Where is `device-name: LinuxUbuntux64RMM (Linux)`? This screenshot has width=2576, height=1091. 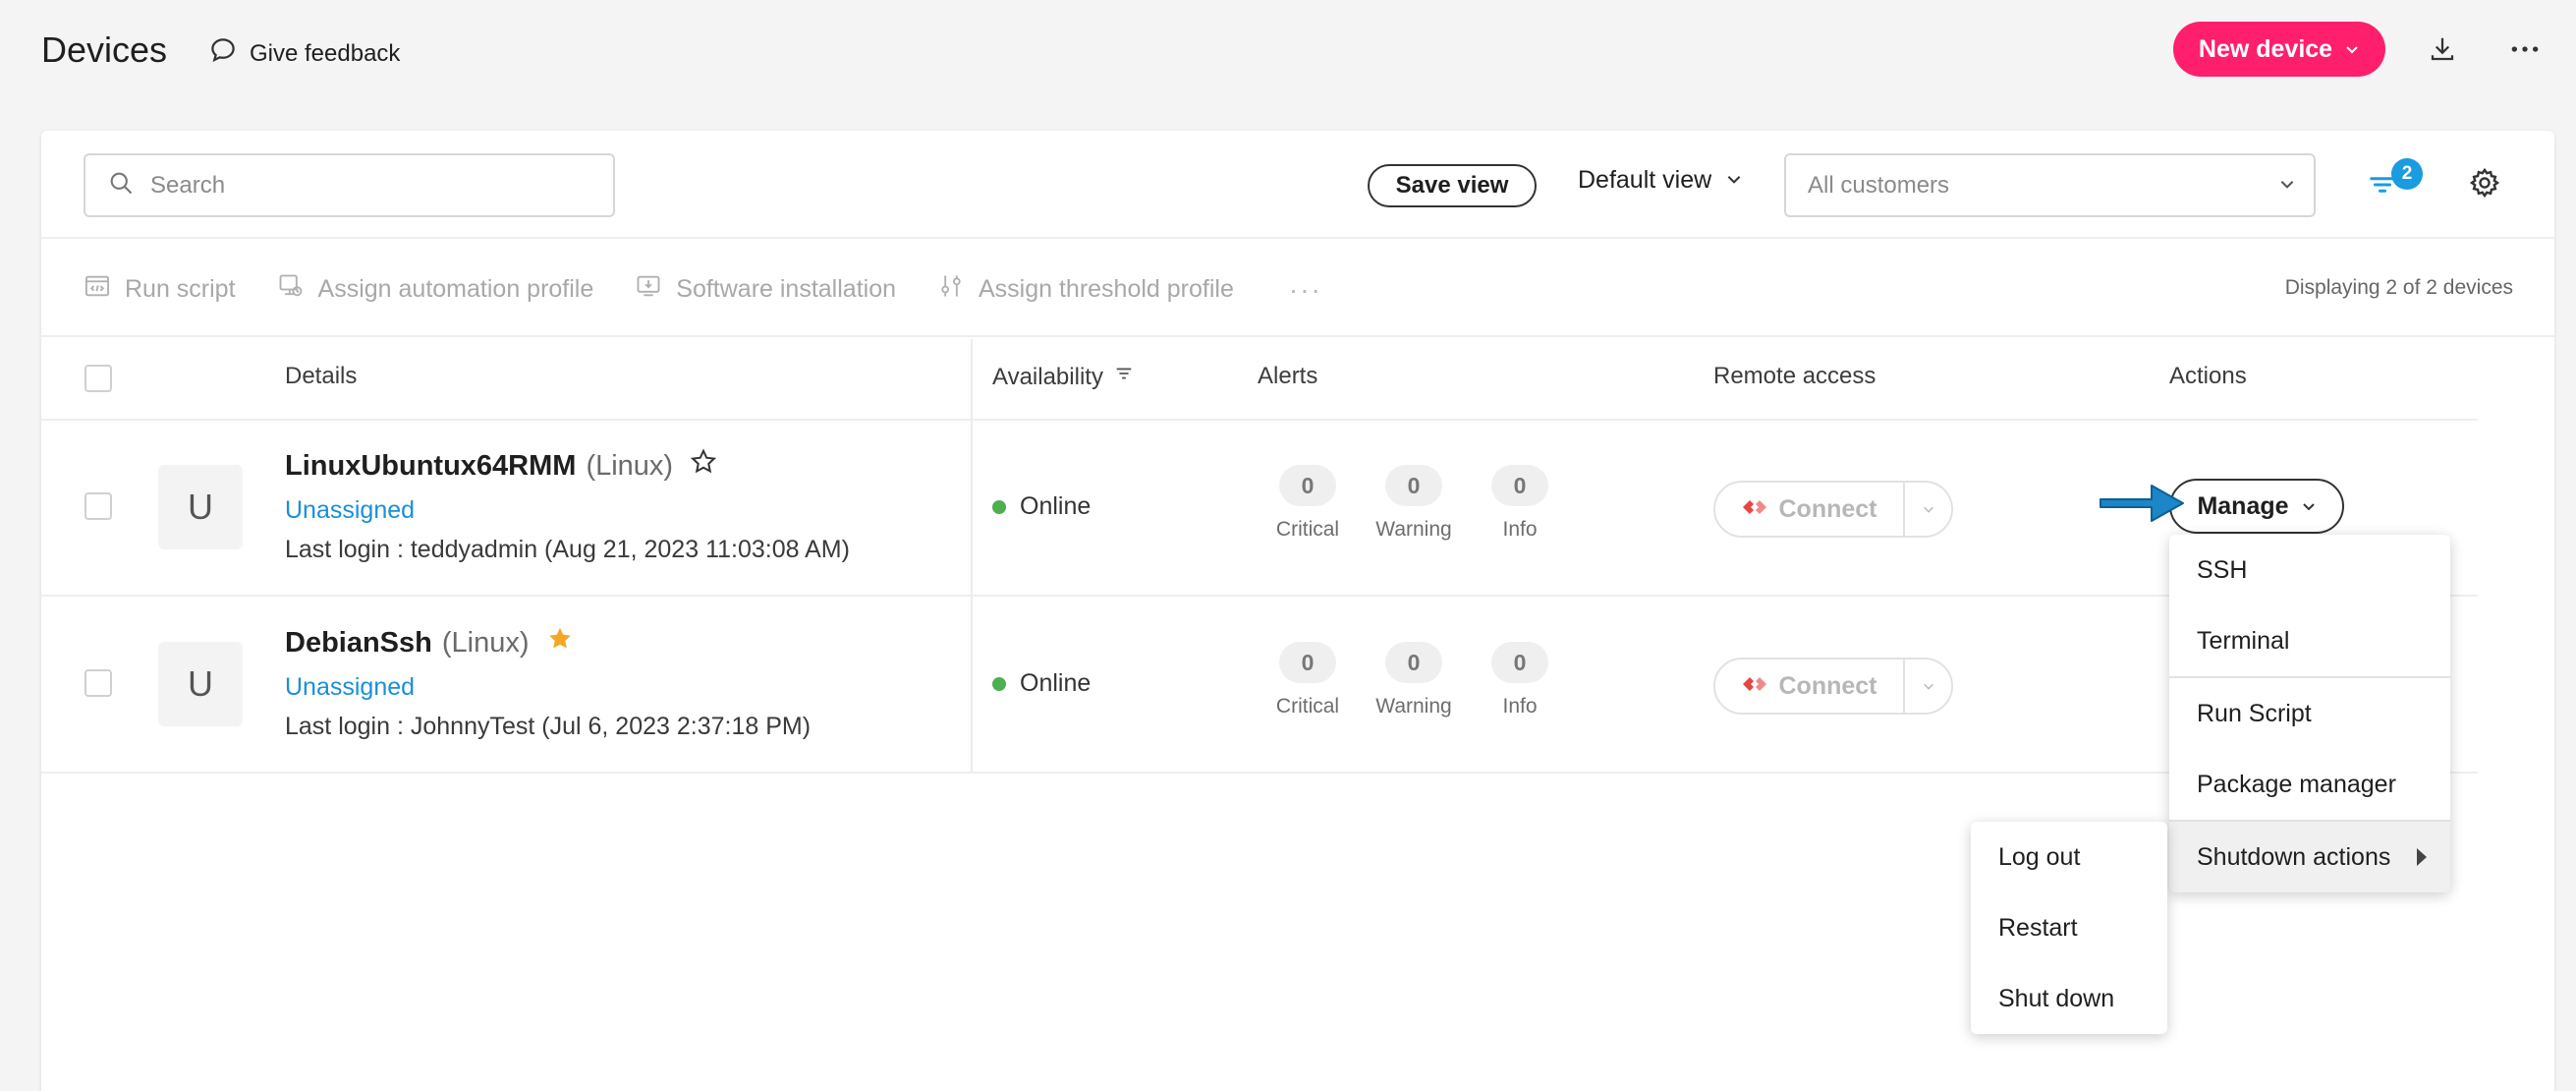
device-name: LinuxUbuntux64RMM (Linux) is located at coordinates (501, 466).